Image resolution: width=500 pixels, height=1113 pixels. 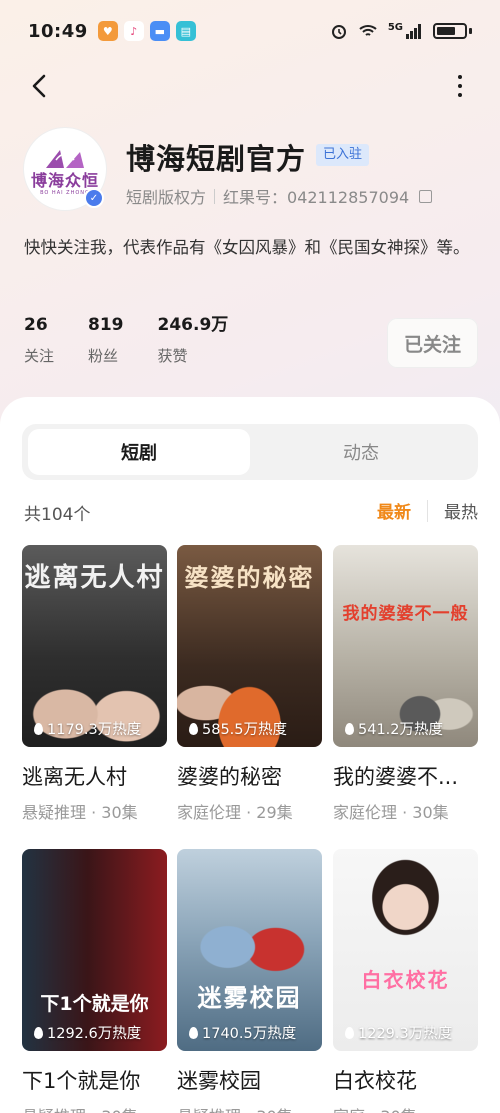 What do you see at coordinates (57, 515) in the screenshot?
I see `item-count: 共104个` at bounding box center [57, 515].